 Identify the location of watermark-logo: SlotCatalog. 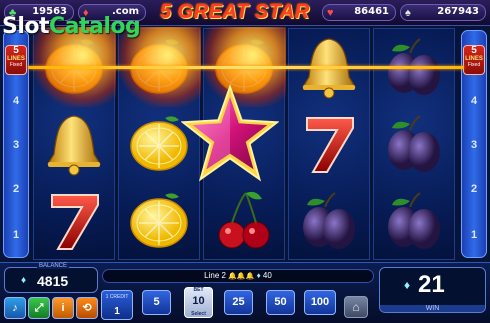
(71, 26).